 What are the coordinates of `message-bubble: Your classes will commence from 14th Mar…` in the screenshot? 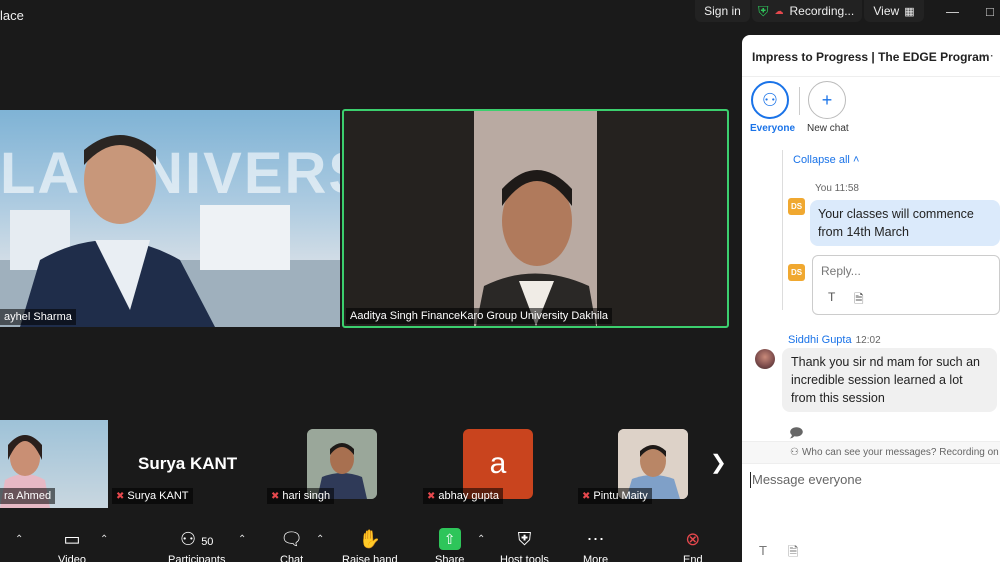 It's located at (905, 223).